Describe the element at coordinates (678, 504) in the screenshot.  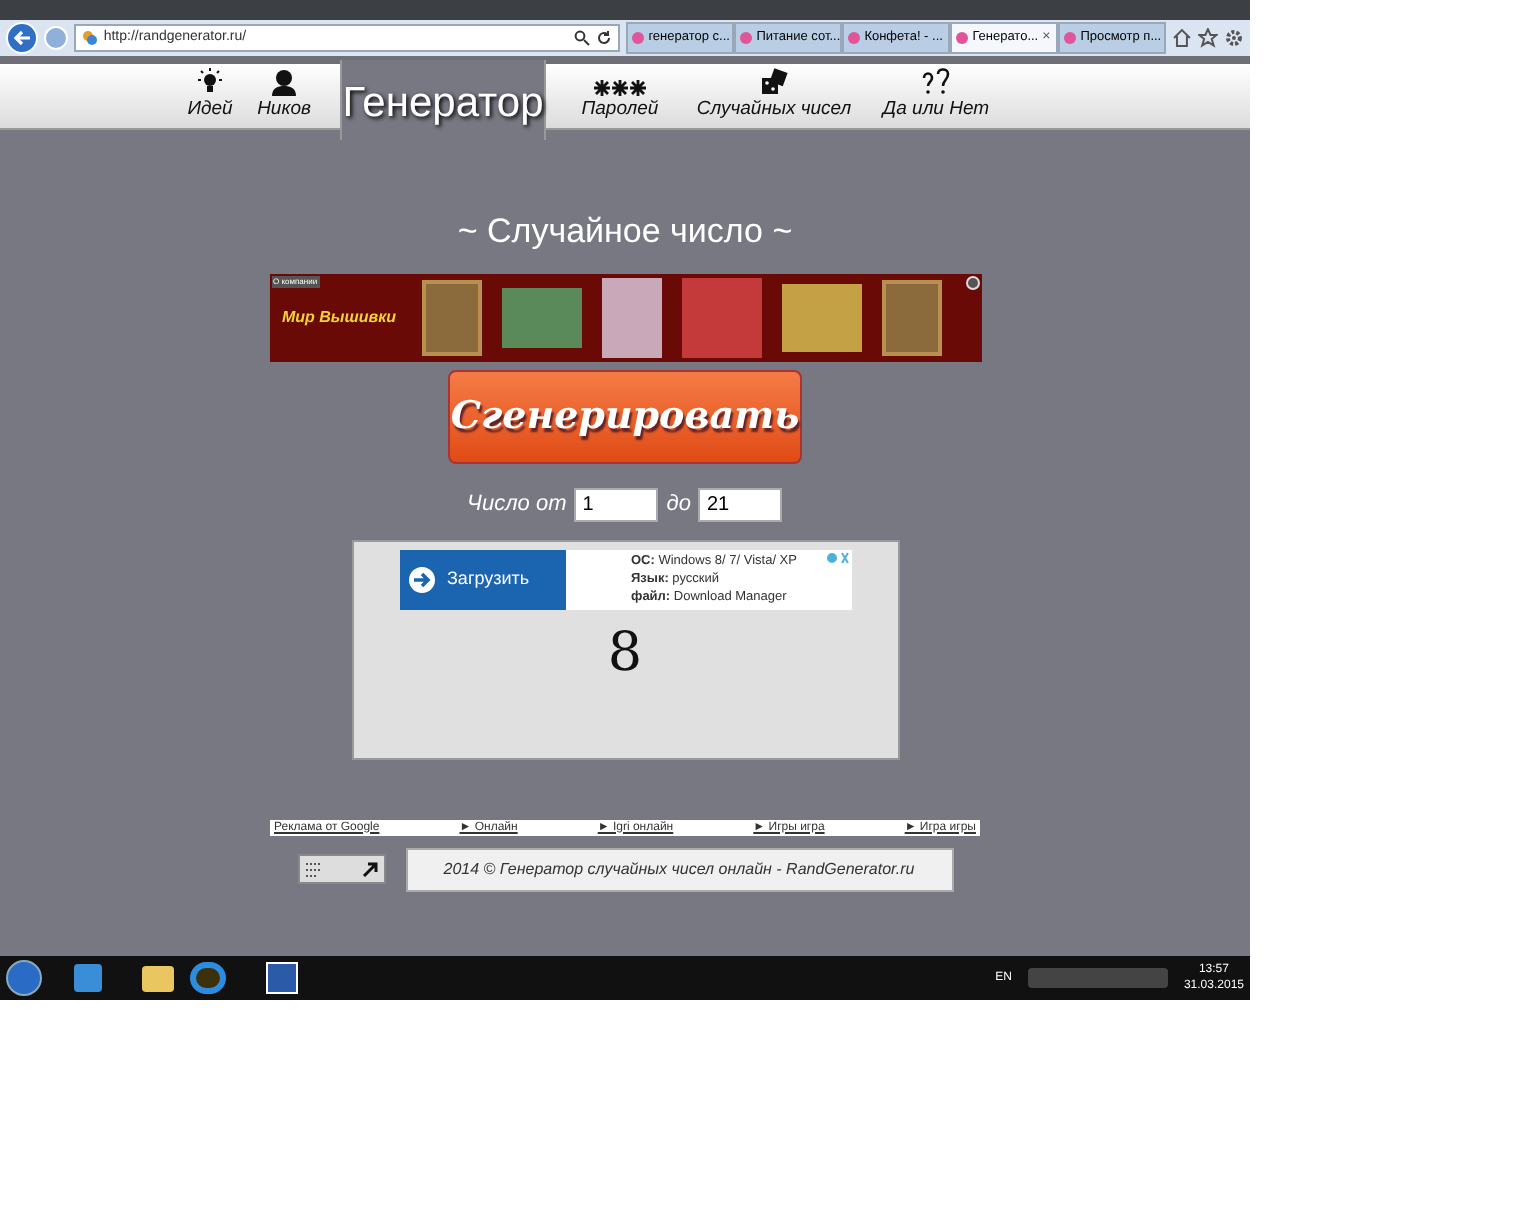
I see `to-label: до` at that location.